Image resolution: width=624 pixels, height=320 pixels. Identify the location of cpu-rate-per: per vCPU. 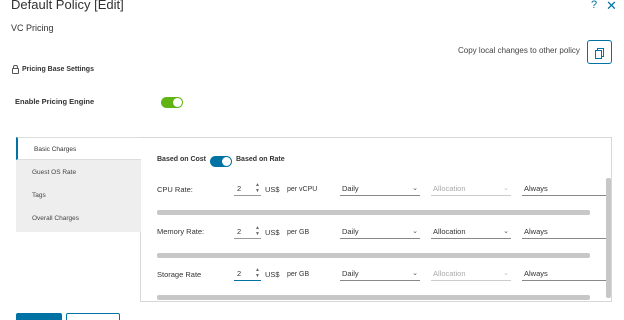
(302, 189).